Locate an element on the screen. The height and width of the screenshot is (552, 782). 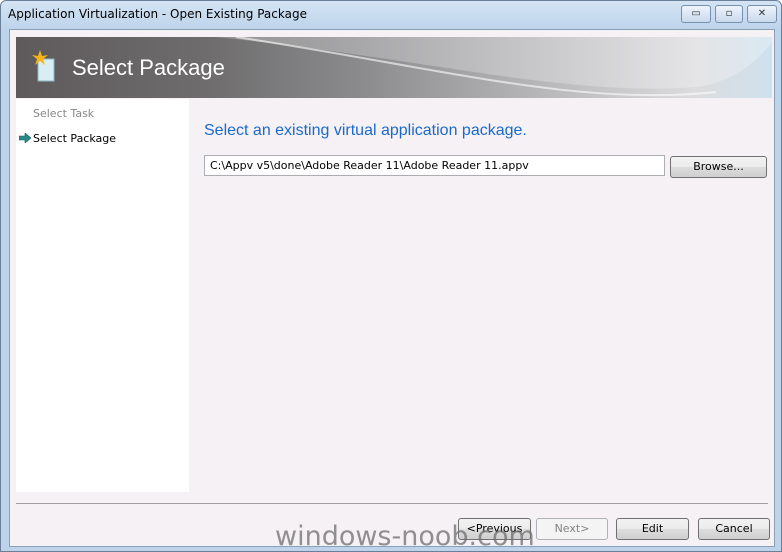
maximize-button: ▫ is located at coordinates (729, 14).